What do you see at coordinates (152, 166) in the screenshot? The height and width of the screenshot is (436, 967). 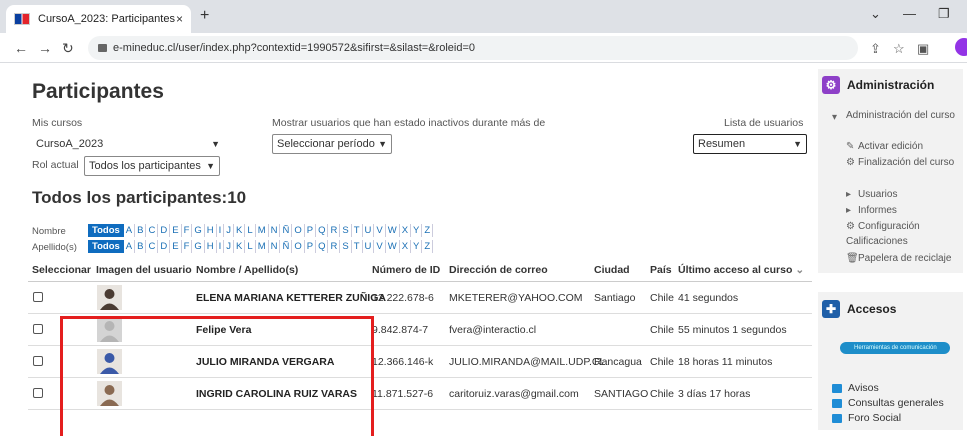 I see `role-select: Todos los participantes ▼` at bounding box center [152, 166].